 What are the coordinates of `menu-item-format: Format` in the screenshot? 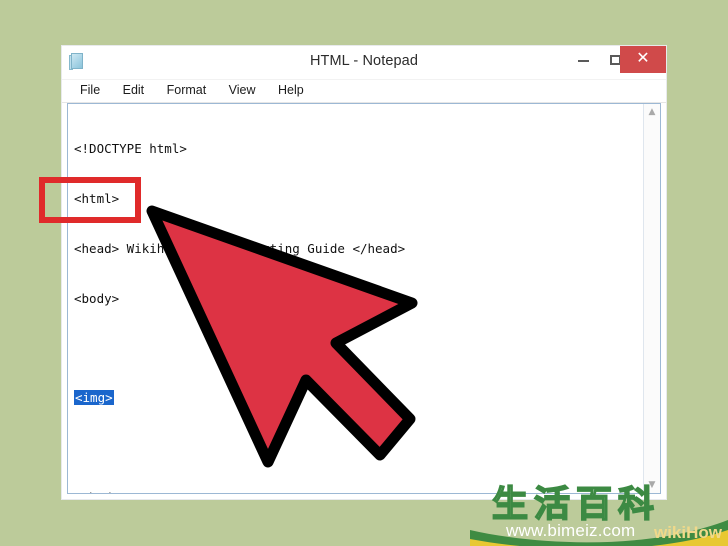 It's located at (187, 90).